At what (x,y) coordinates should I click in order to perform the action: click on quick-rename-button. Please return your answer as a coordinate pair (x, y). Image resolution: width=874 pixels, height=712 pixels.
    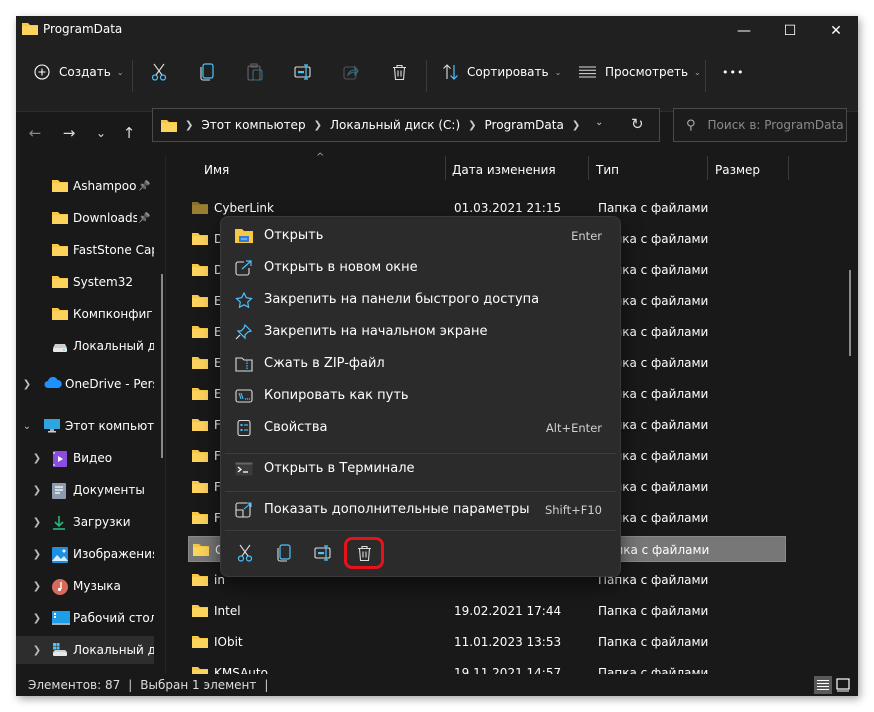
    Looking at the image, I should click on (323, 553).